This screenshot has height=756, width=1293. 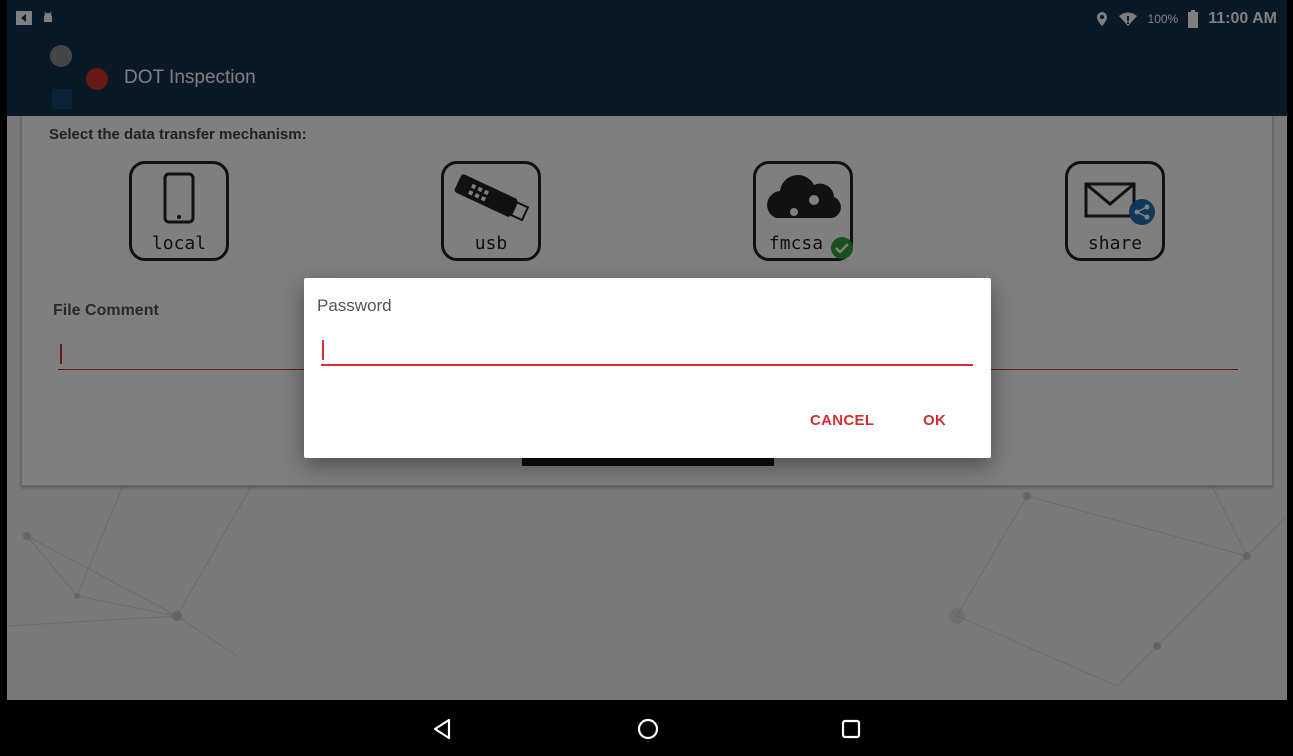 I want to click on recents-icon, so click(x=851, y=729).